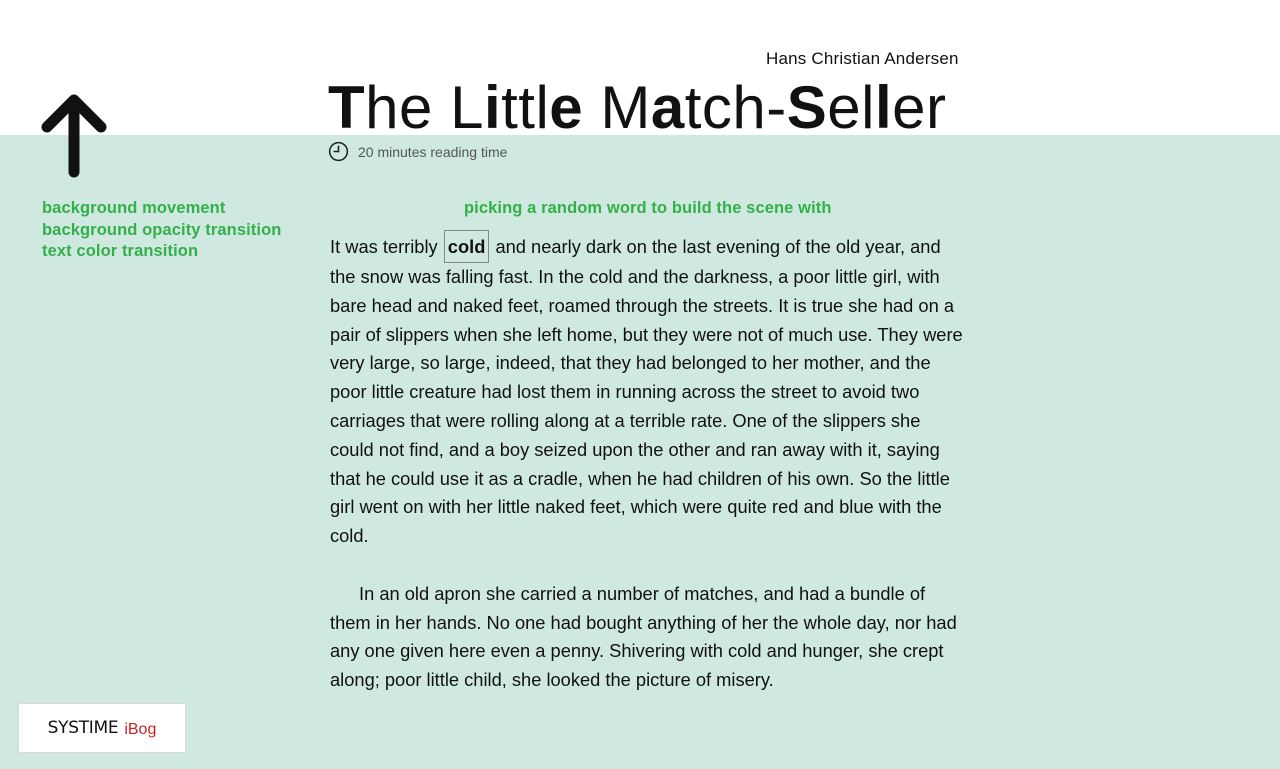 This screenshot has width=1280, height=769. What do you see at coordinates (492, 107) in the screenshot?
I see `title-segment: i` at bounding box center [492, 107].